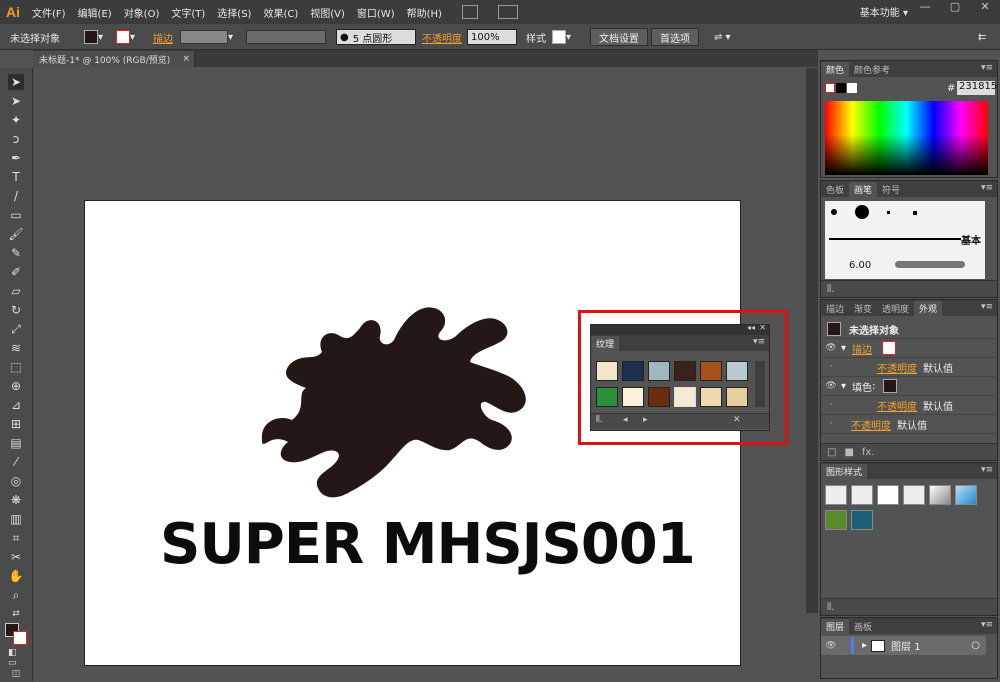 This screenshot has width=1000, height=682. What do you see at coordinates (863, 626) in the screenshot?
I see `tab-artboards: 画板` at bounding box center [863, 626].